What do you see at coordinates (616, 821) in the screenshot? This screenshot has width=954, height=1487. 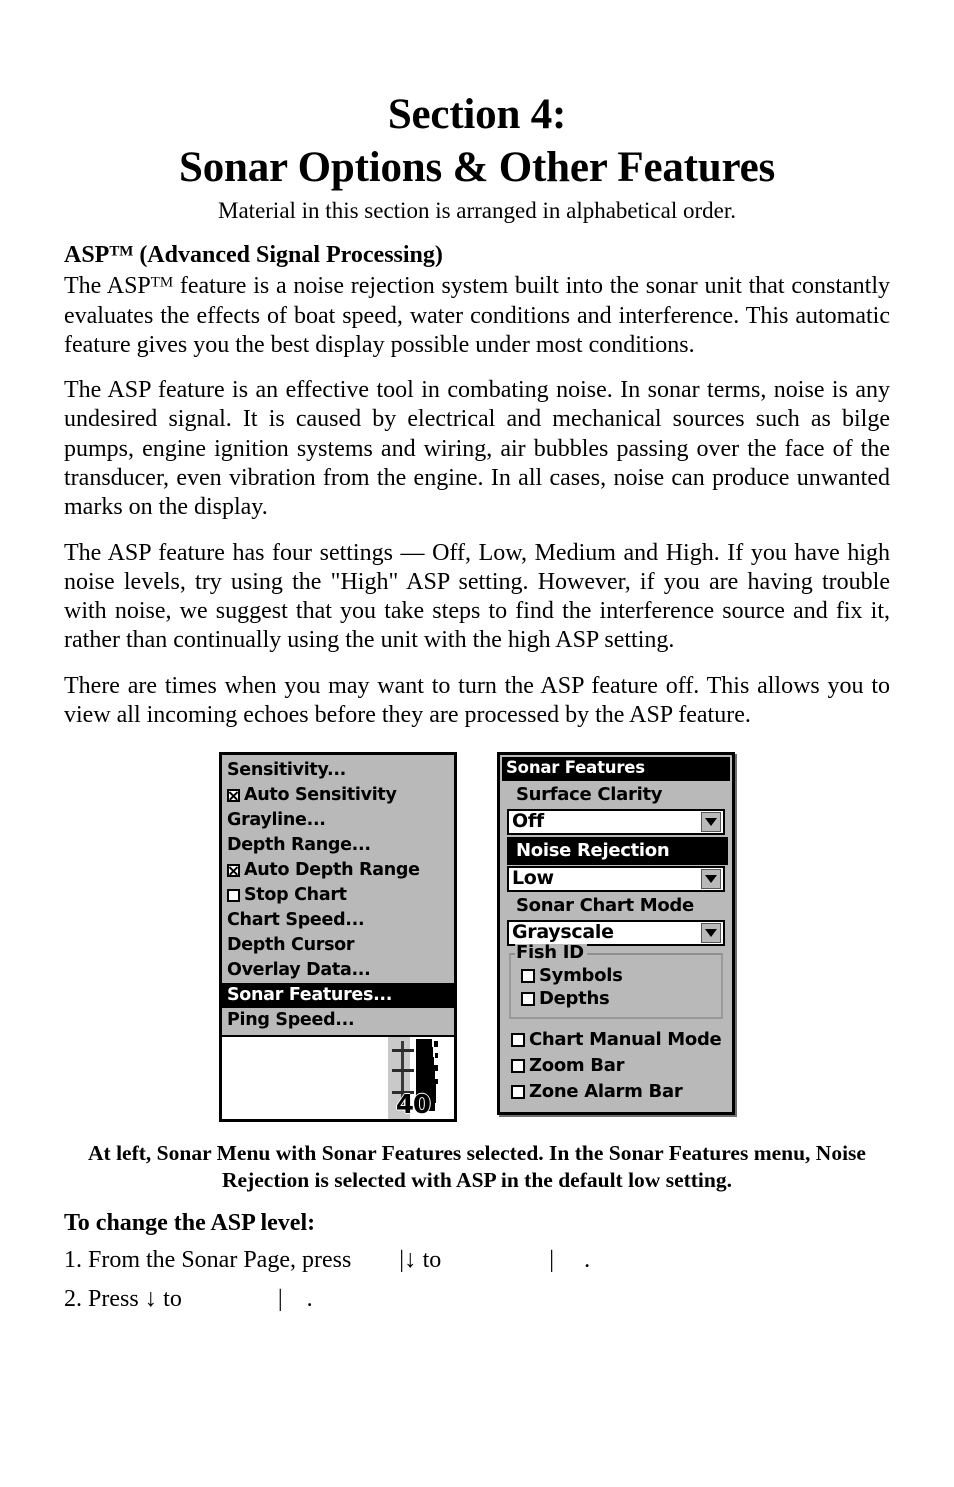 I see `dropdown-surface-clarity: Off` at bounding box center [616, 821].